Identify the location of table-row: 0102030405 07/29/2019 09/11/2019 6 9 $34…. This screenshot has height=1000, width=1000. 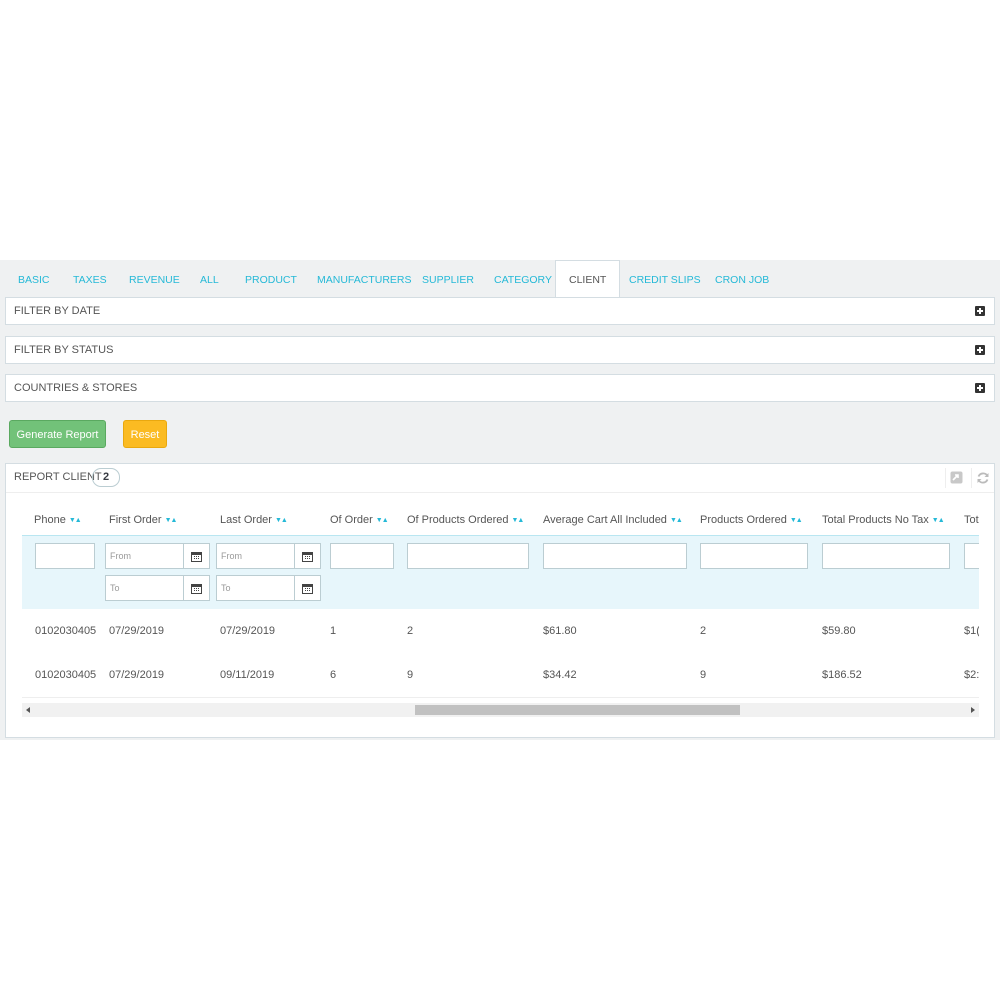
(500, 675).